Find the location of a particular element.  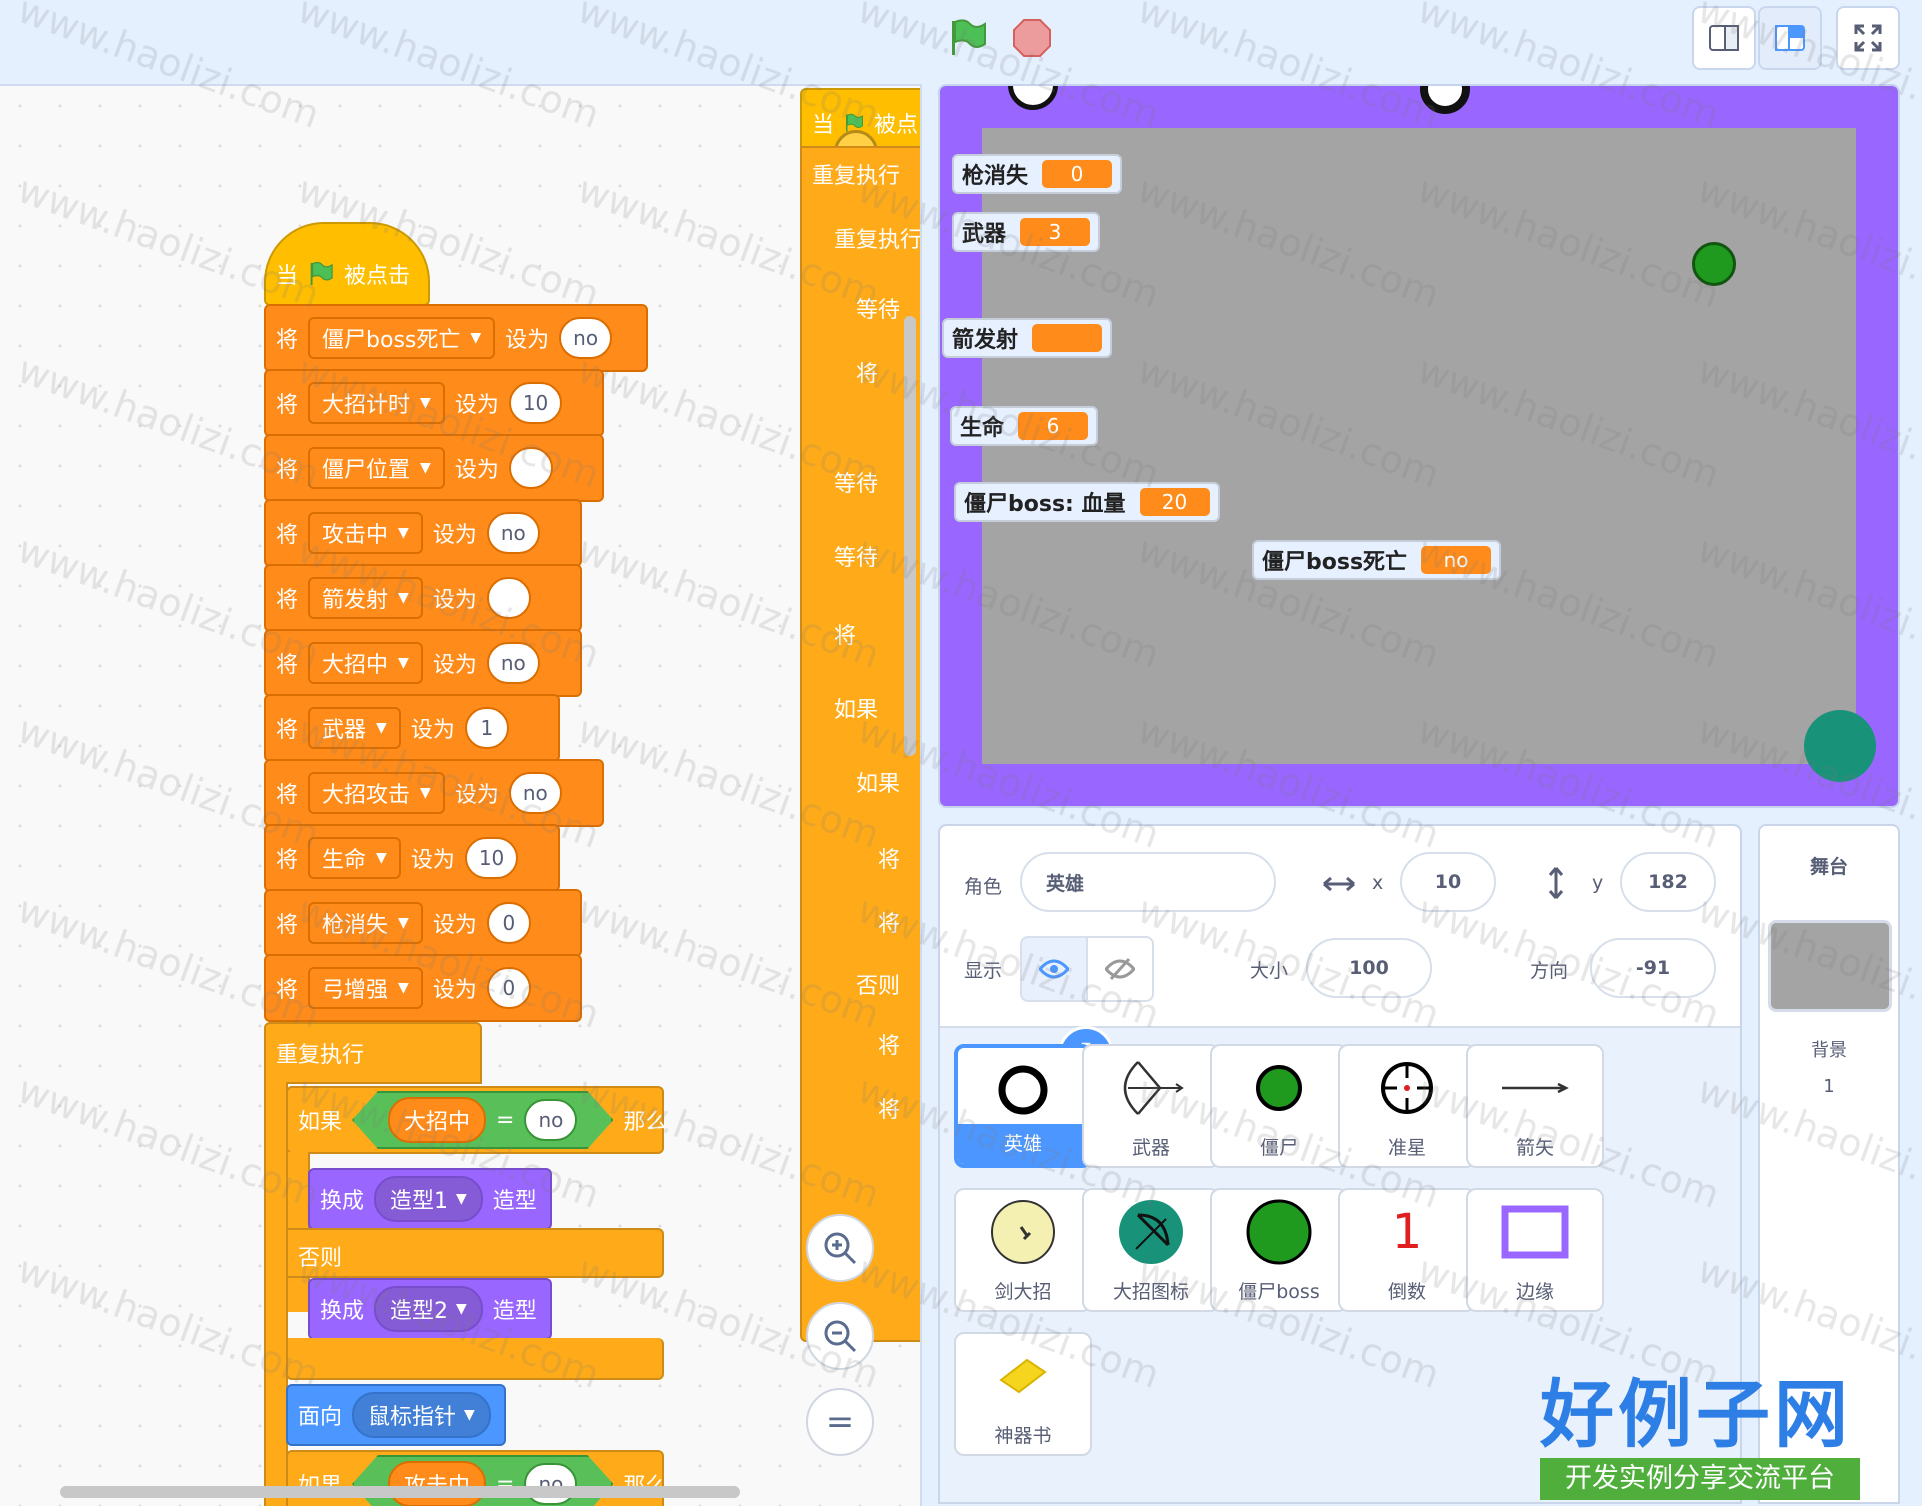

set-variable-block: 将僵尸位置 ▼ 设为 is located at coordinates (434, 468).